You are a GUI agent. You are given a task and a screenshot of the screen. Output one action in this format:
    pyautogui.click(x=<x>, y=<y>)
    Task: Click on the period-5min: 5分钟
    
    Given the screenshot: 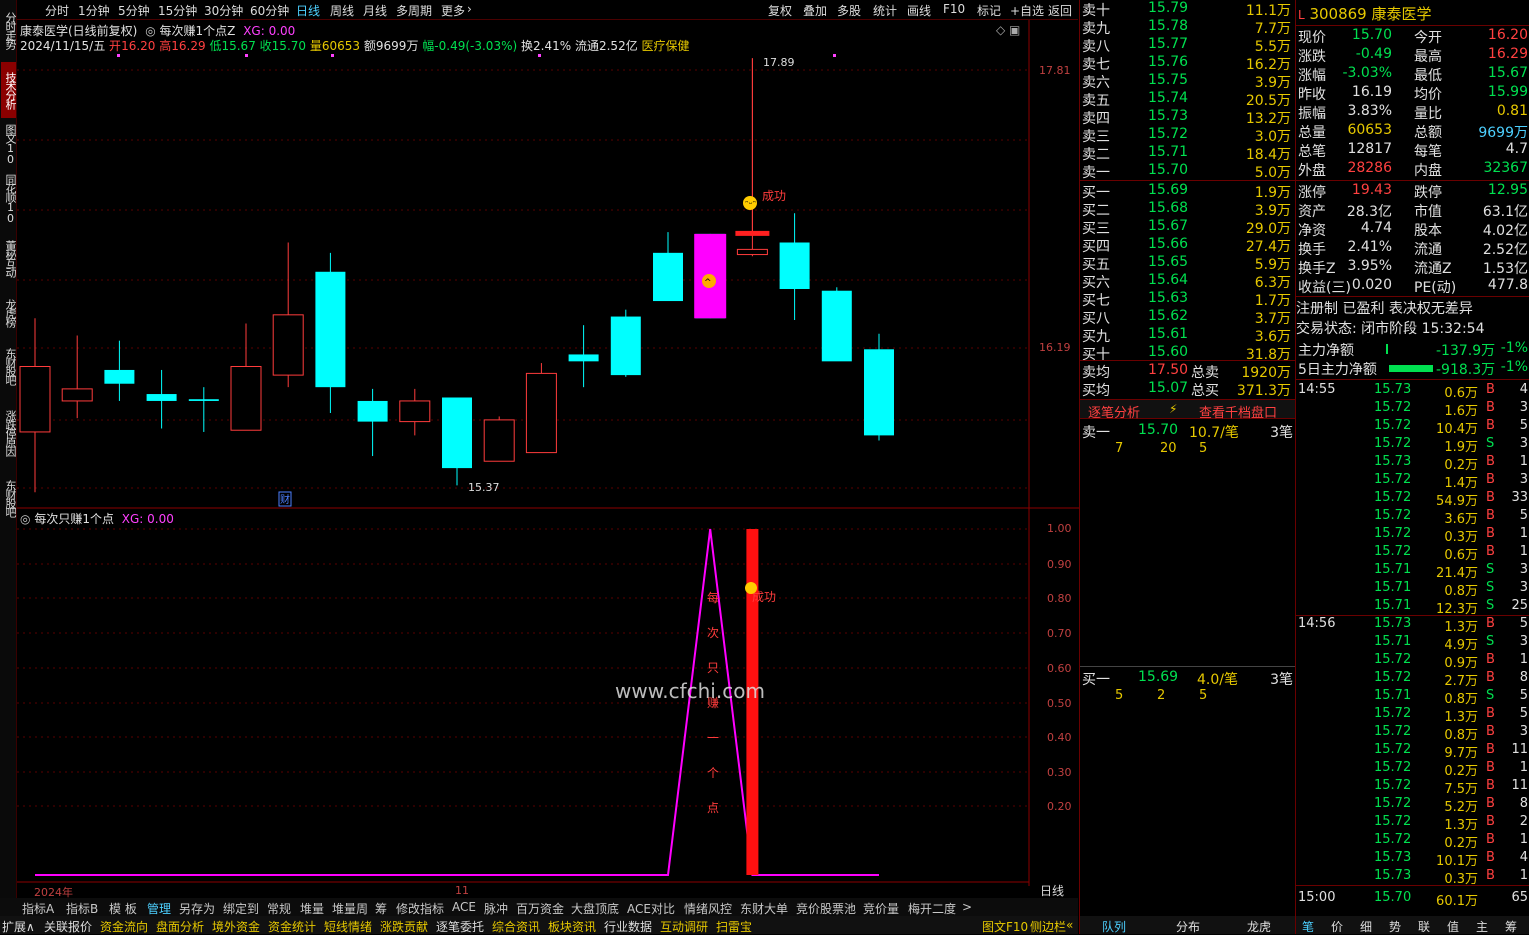 What is the action you would take?
    pyautogui.click(x=134, y=10)
    